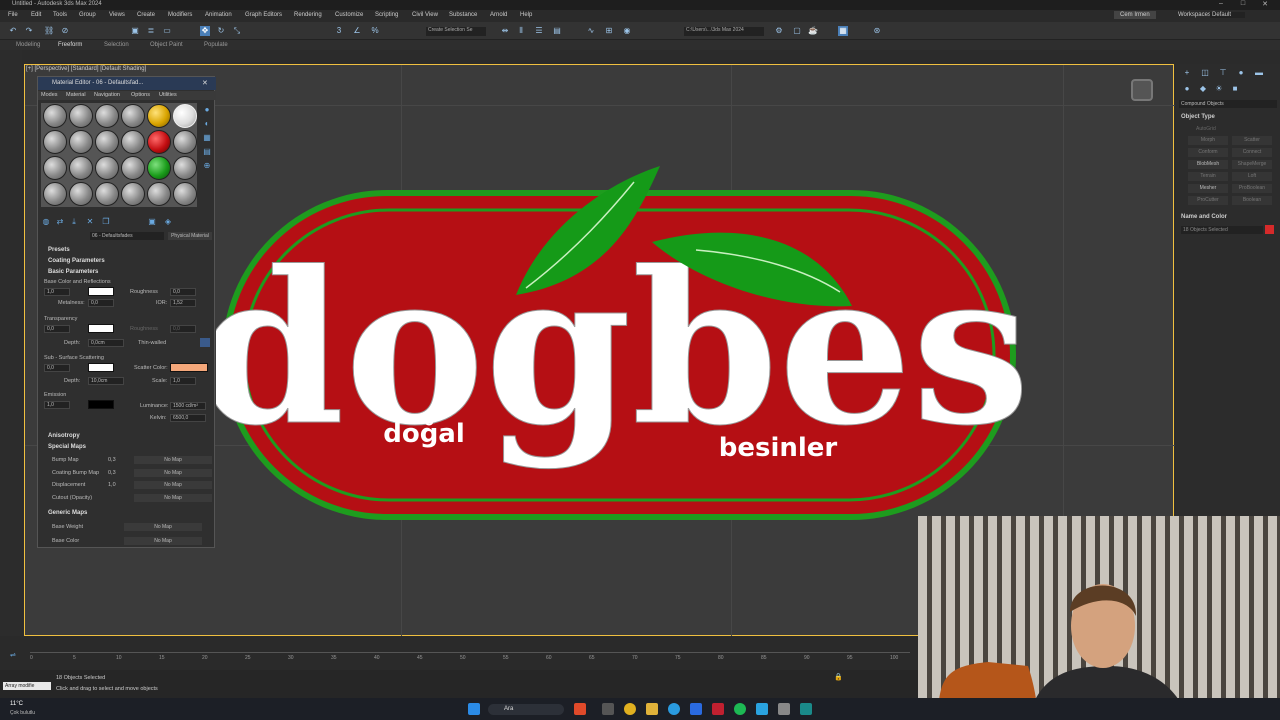 The image size is (1280, 720). What do you see at coordinates (1205, 73) in the screenshot?
I see `modify-tab-icon: ◫` at bounding box center [1205, 73].